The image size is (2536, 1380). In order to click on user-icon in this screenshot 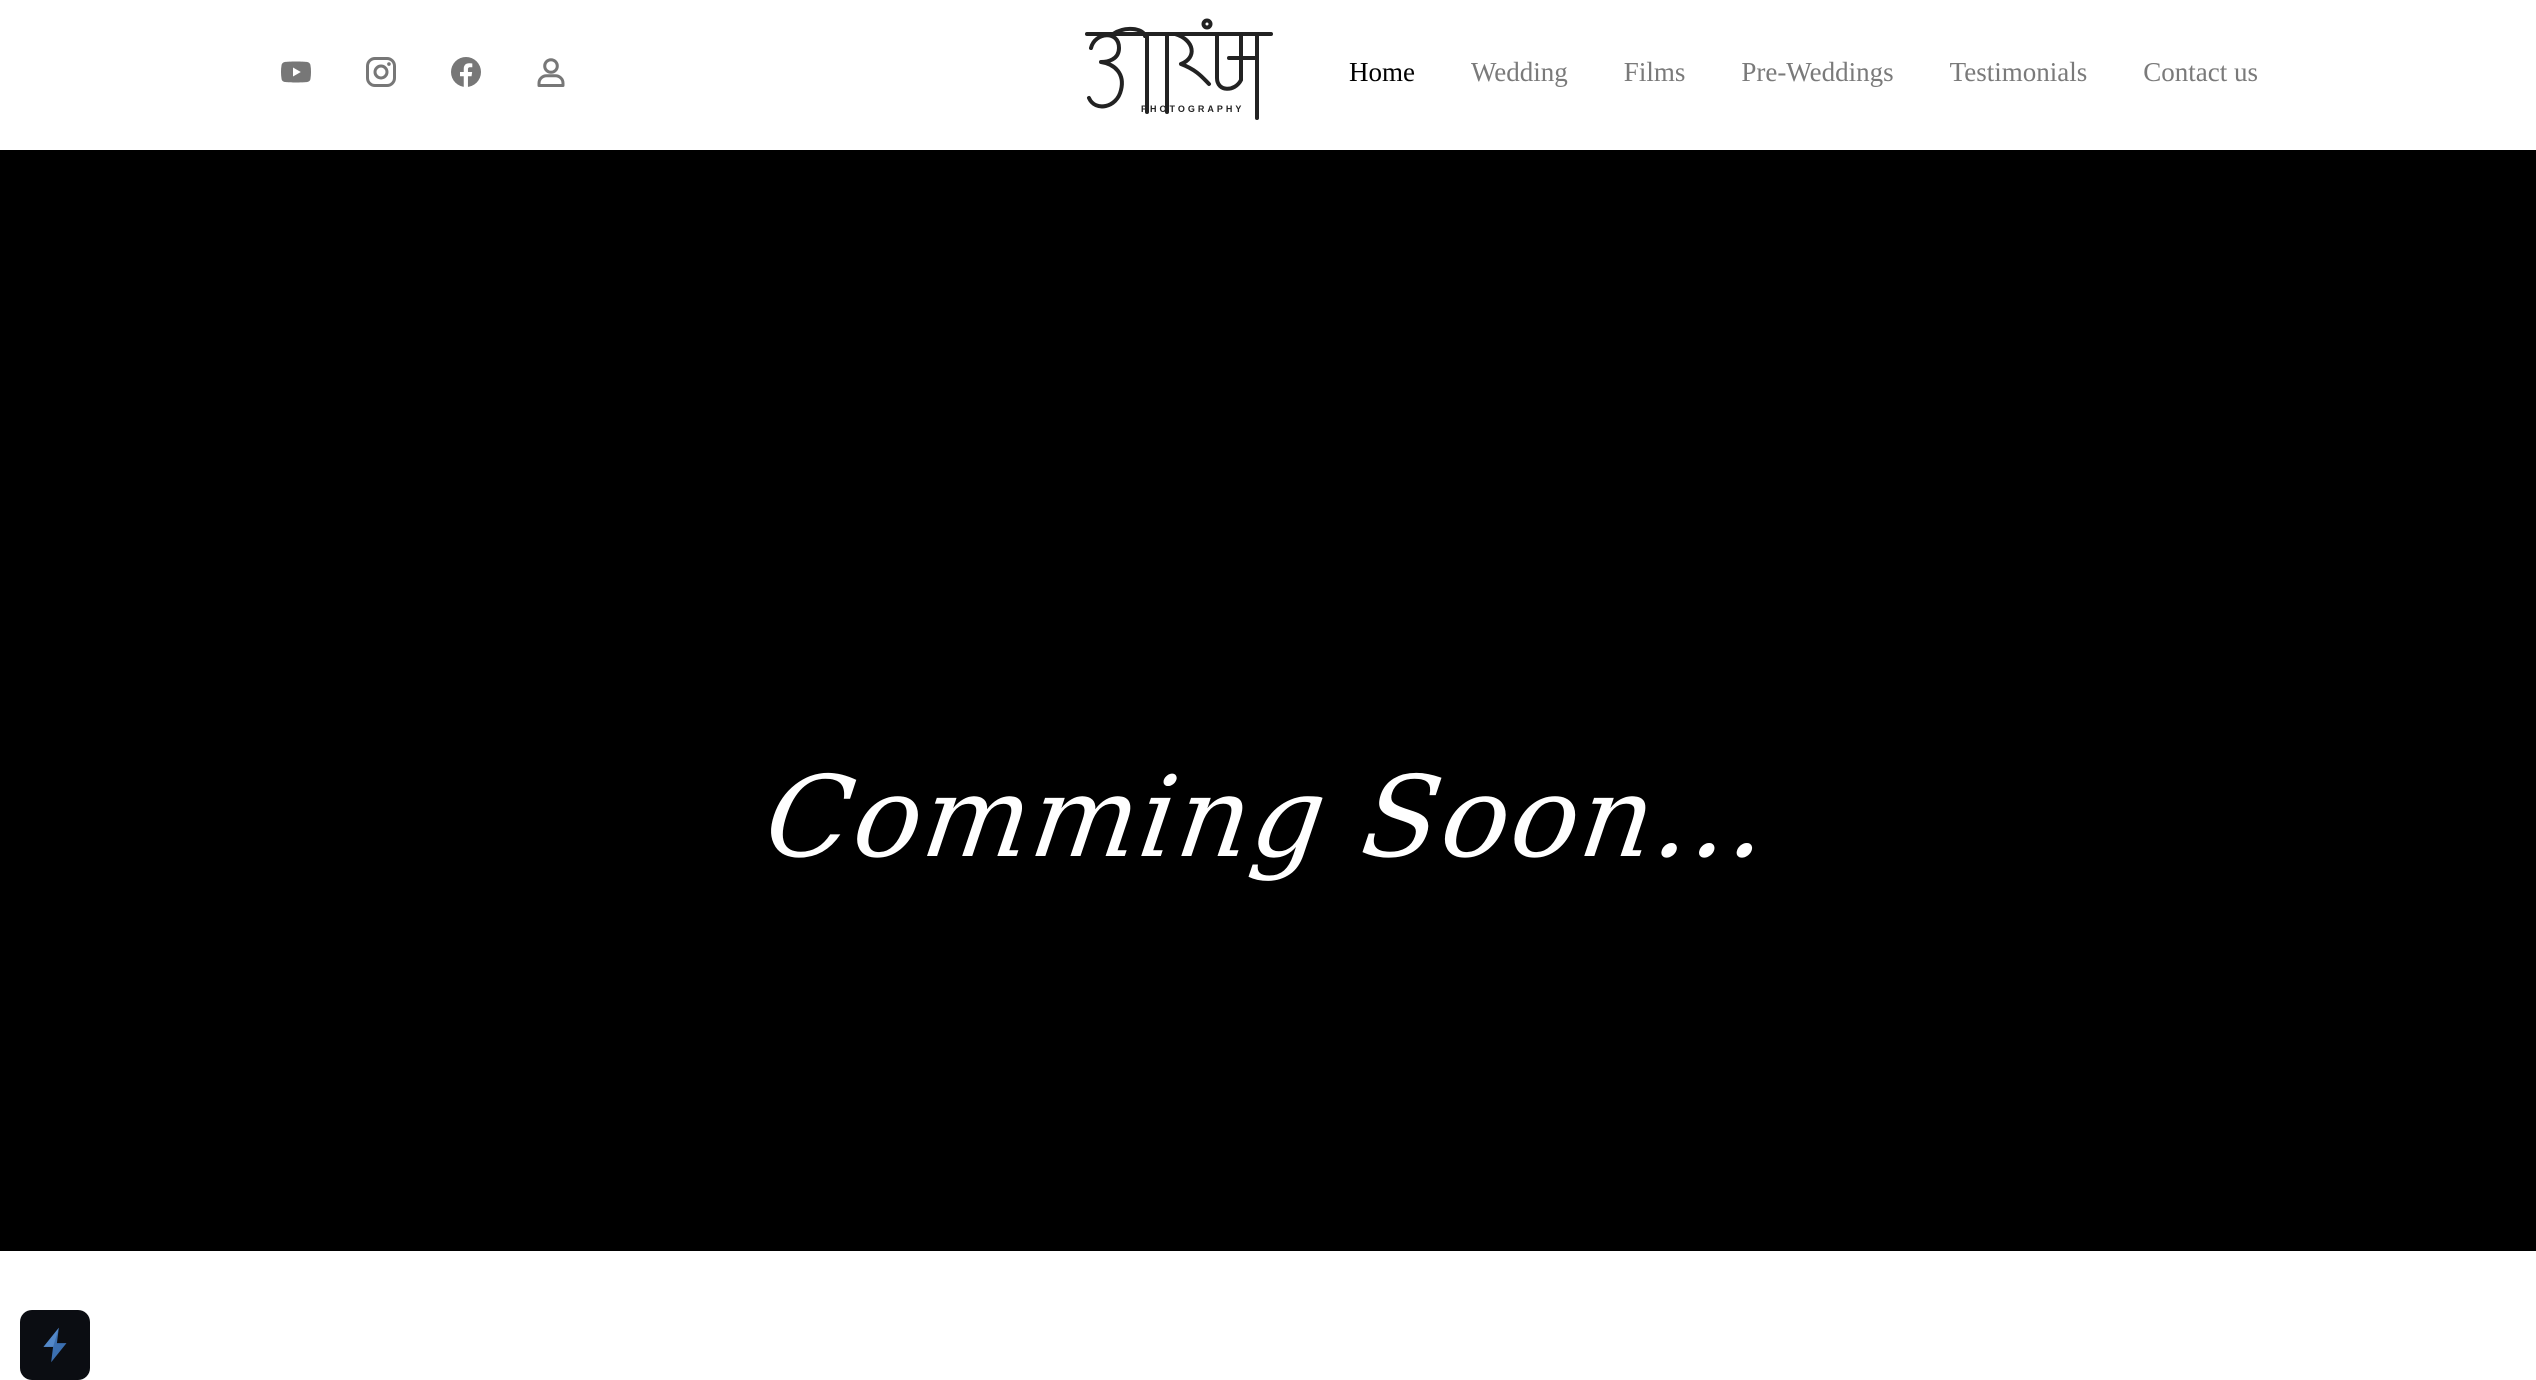, I will do `click(551, 72)`.